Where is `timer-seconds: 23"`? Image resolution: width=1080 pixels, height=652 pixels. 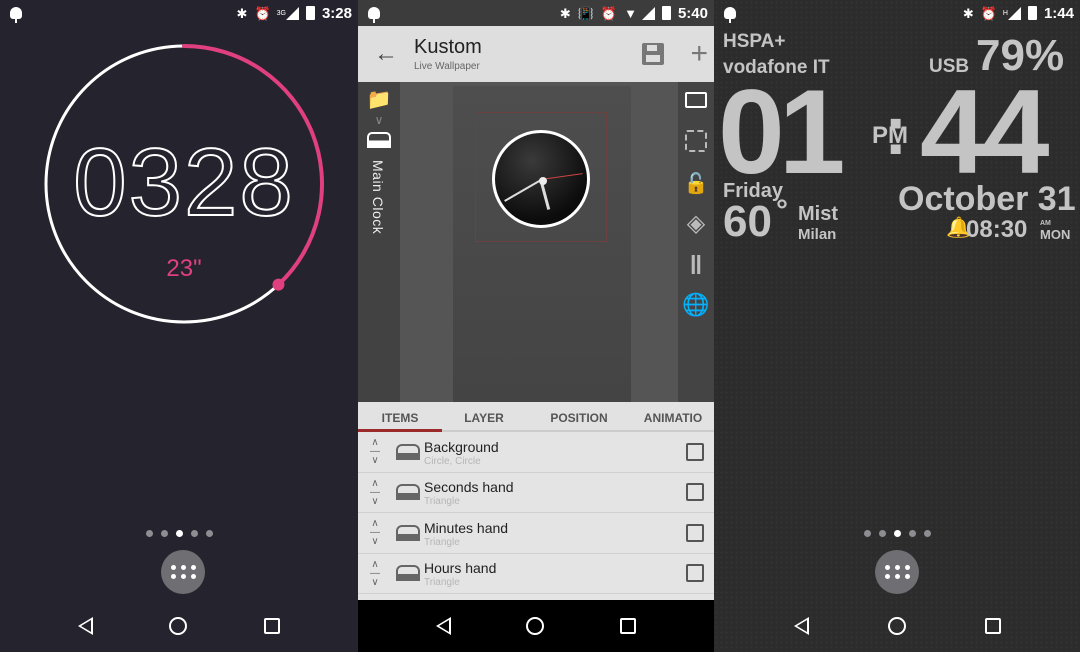
timer-seconds: 23" is located at coordinates (184, 268).